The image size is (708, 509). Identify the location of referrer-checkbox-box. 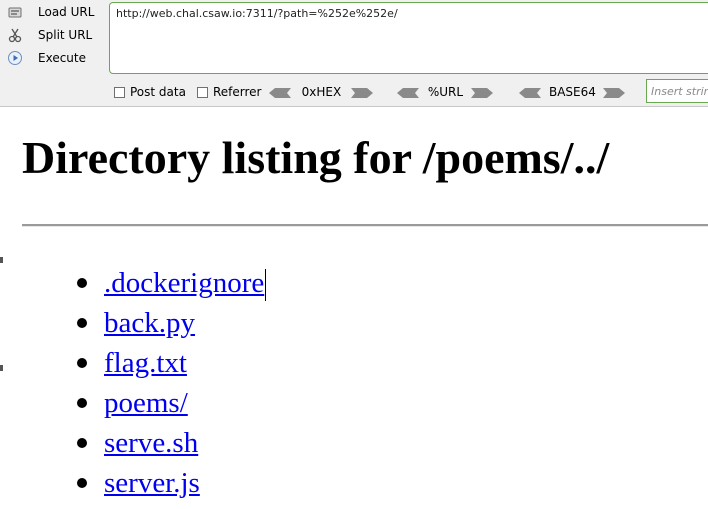
(202, 92).